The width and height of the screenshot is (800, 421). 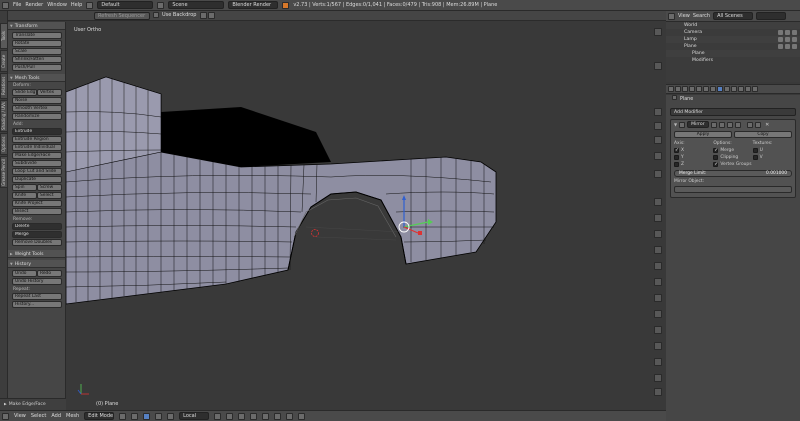 I want to click on knife-select-button: Select, so click(x=49, y=195).